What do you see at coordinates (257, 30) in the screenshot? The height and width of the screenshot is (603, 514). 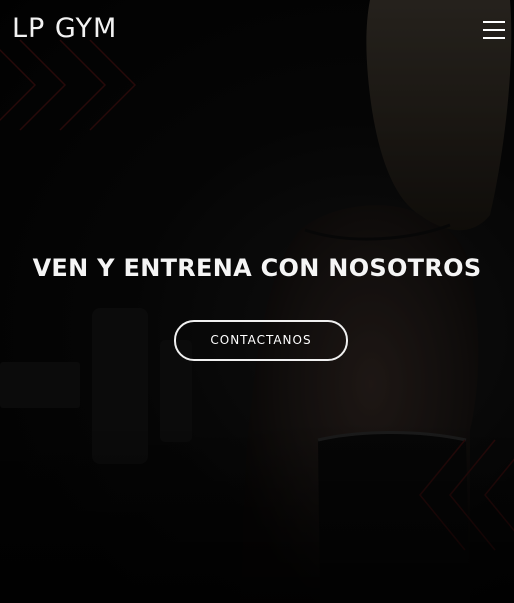 I see `site-header: LP GYM` at bounding box center [257, 30].